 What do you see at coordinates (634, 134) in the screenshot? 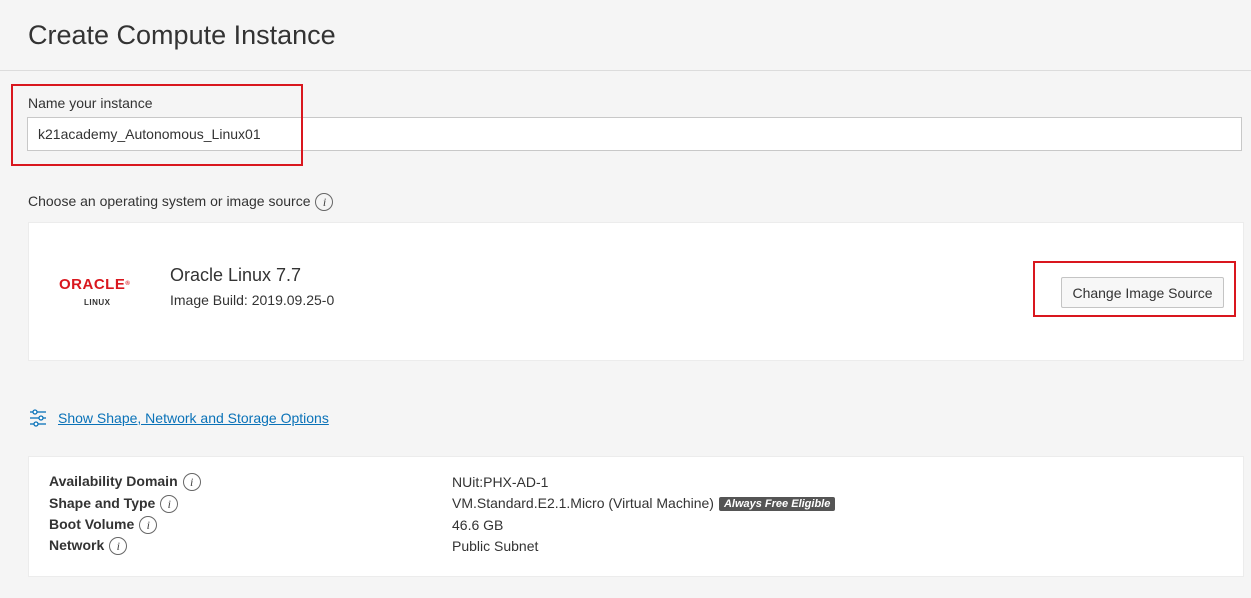
I see `instance-name-input` at bounding box center [634, 134].